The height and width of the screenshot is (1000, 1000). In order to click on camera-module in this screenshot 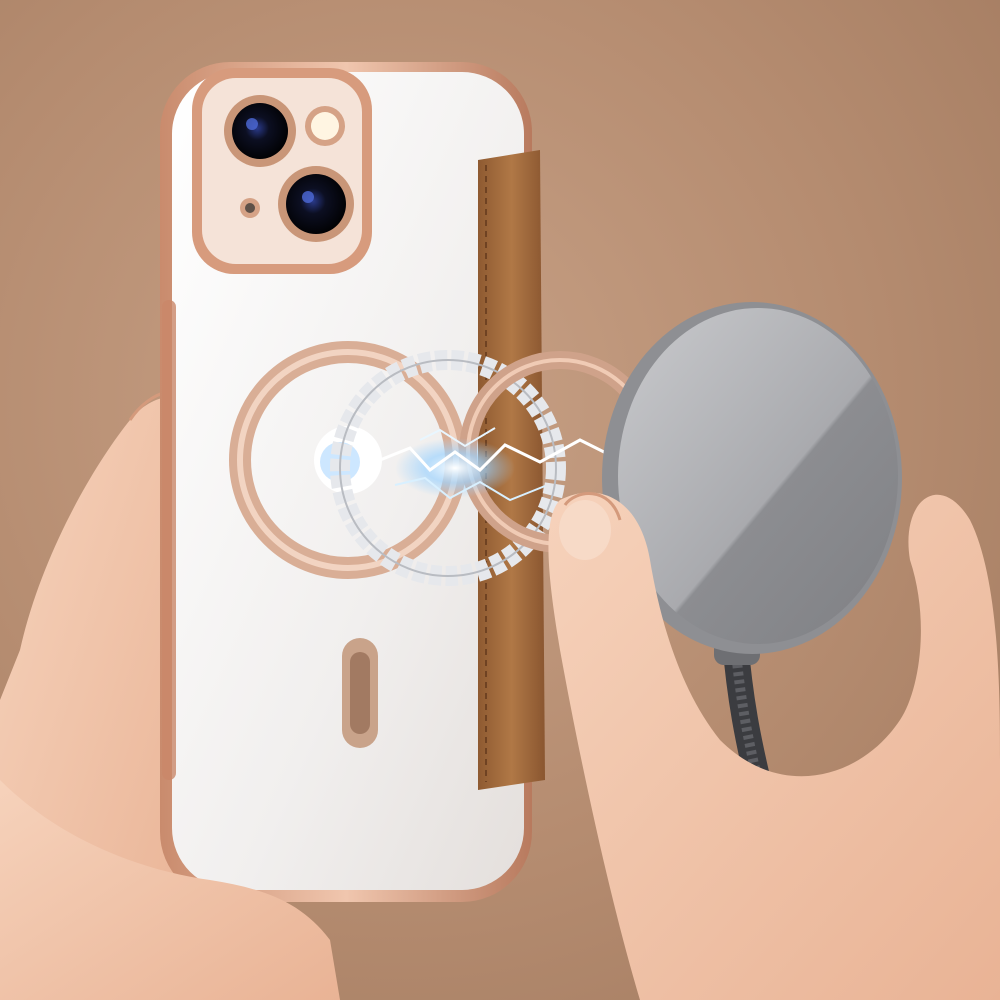, I will do `click(282, 171)`.